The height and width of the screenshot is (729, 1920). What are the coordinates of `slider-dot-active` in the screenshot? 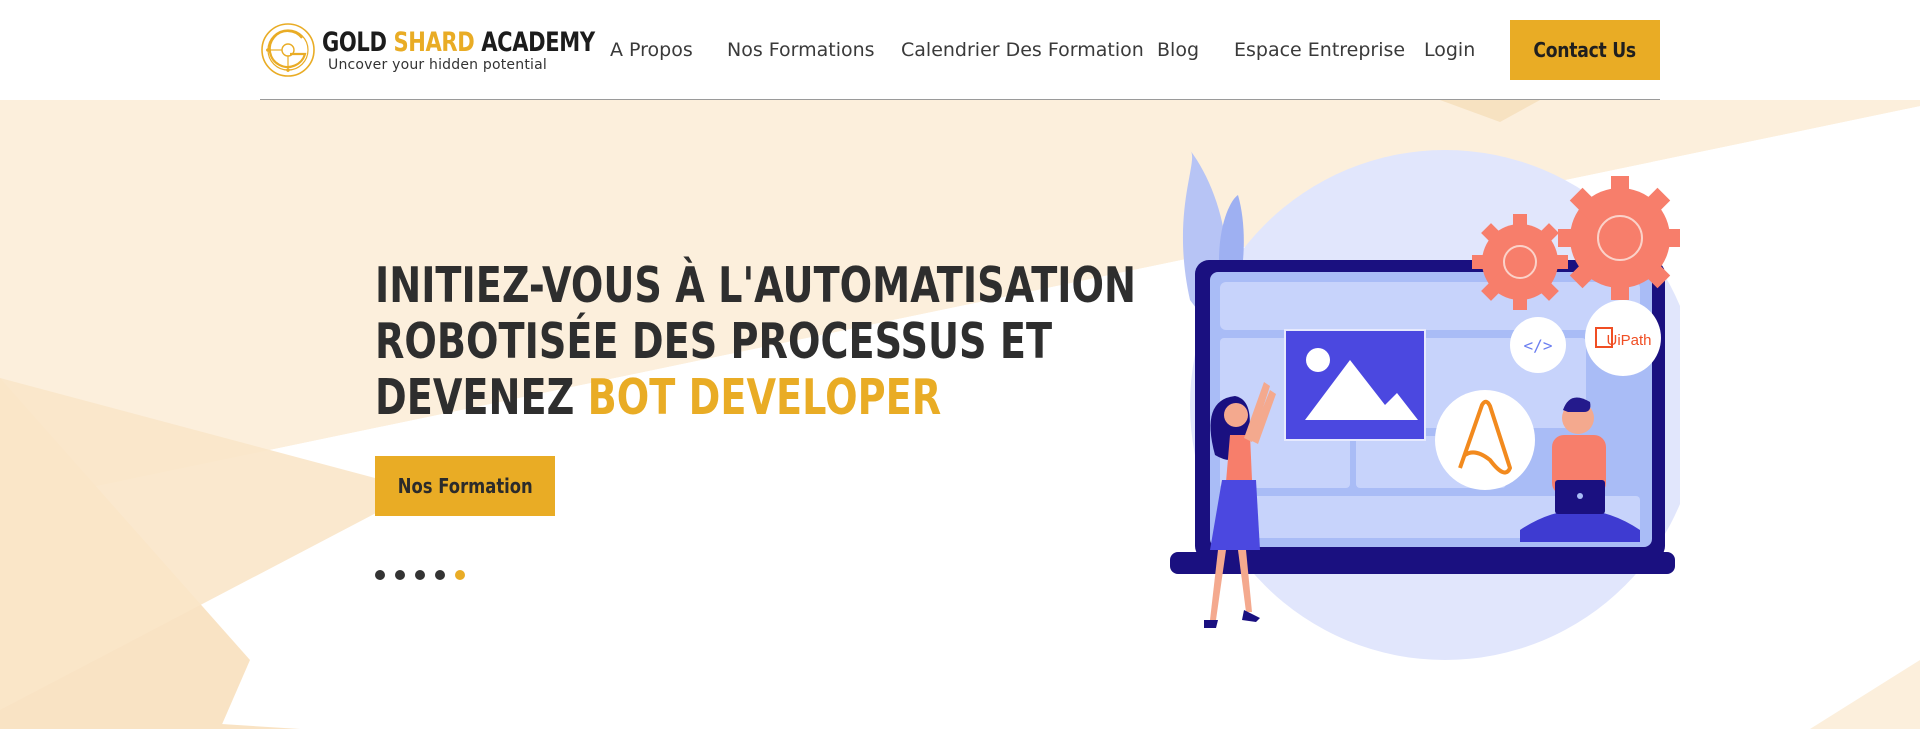 It's located at (460, 575).